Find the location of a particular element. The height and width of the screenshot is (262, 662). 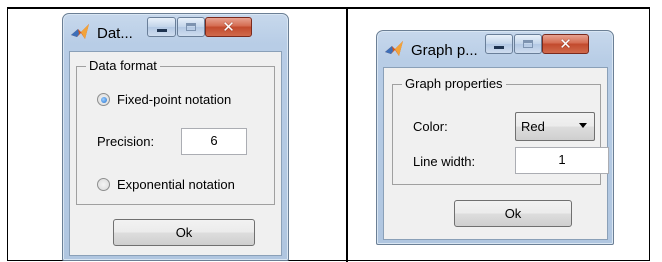

column-divider is located at coordinates (347, 134).